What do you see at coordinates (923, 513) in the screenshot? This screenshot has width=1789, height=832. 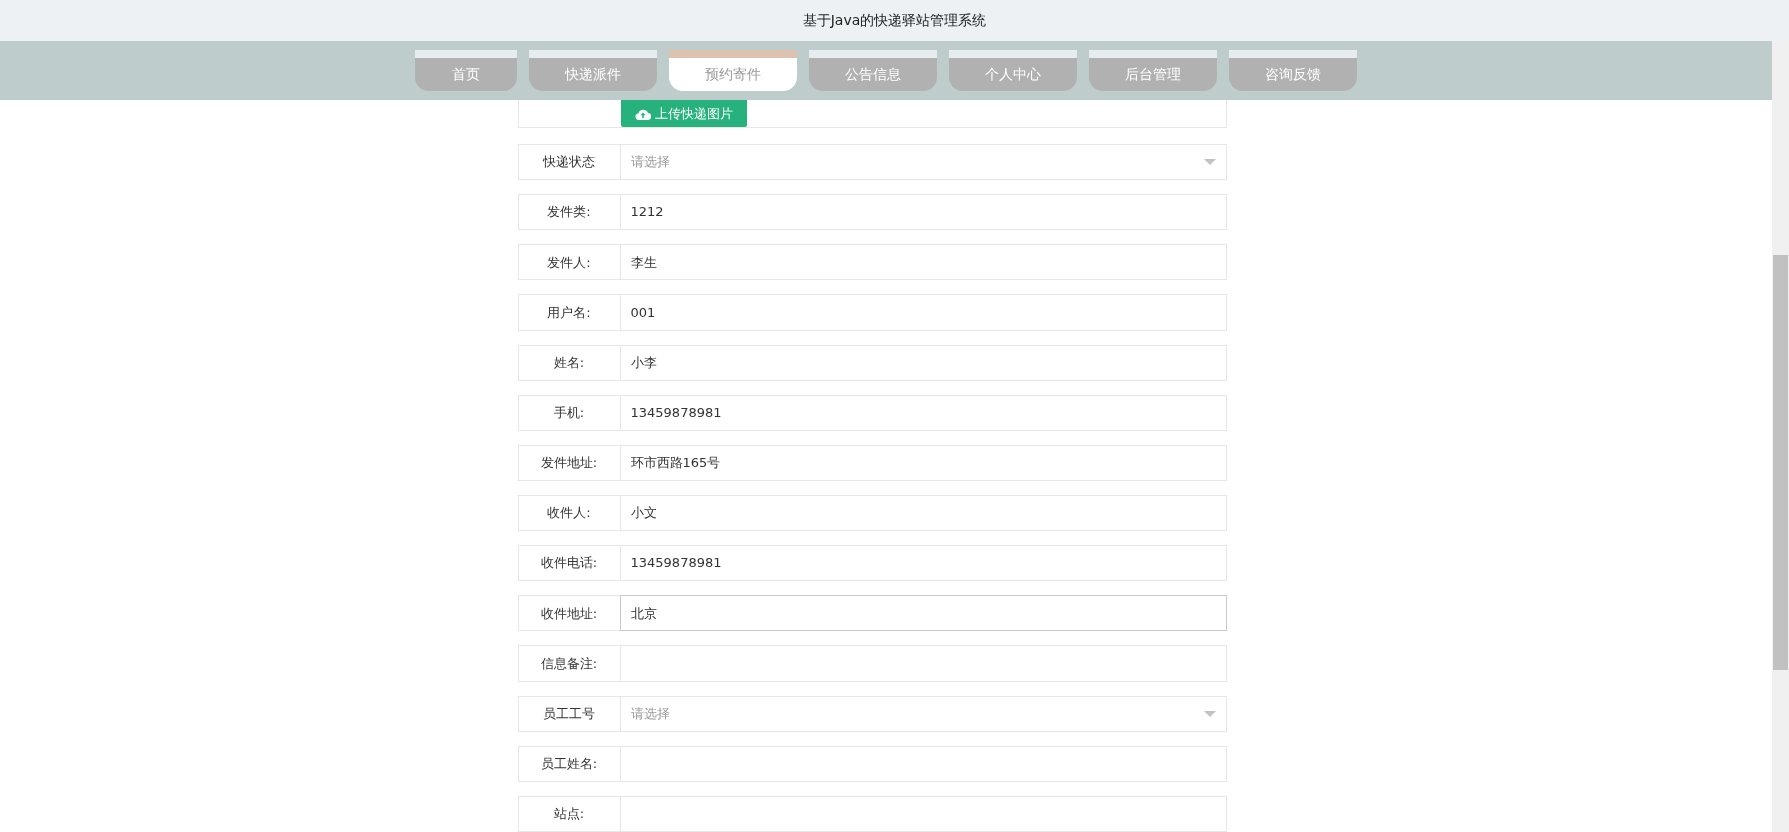 I see `text-input: 小文` at bounding box center [923, 513].